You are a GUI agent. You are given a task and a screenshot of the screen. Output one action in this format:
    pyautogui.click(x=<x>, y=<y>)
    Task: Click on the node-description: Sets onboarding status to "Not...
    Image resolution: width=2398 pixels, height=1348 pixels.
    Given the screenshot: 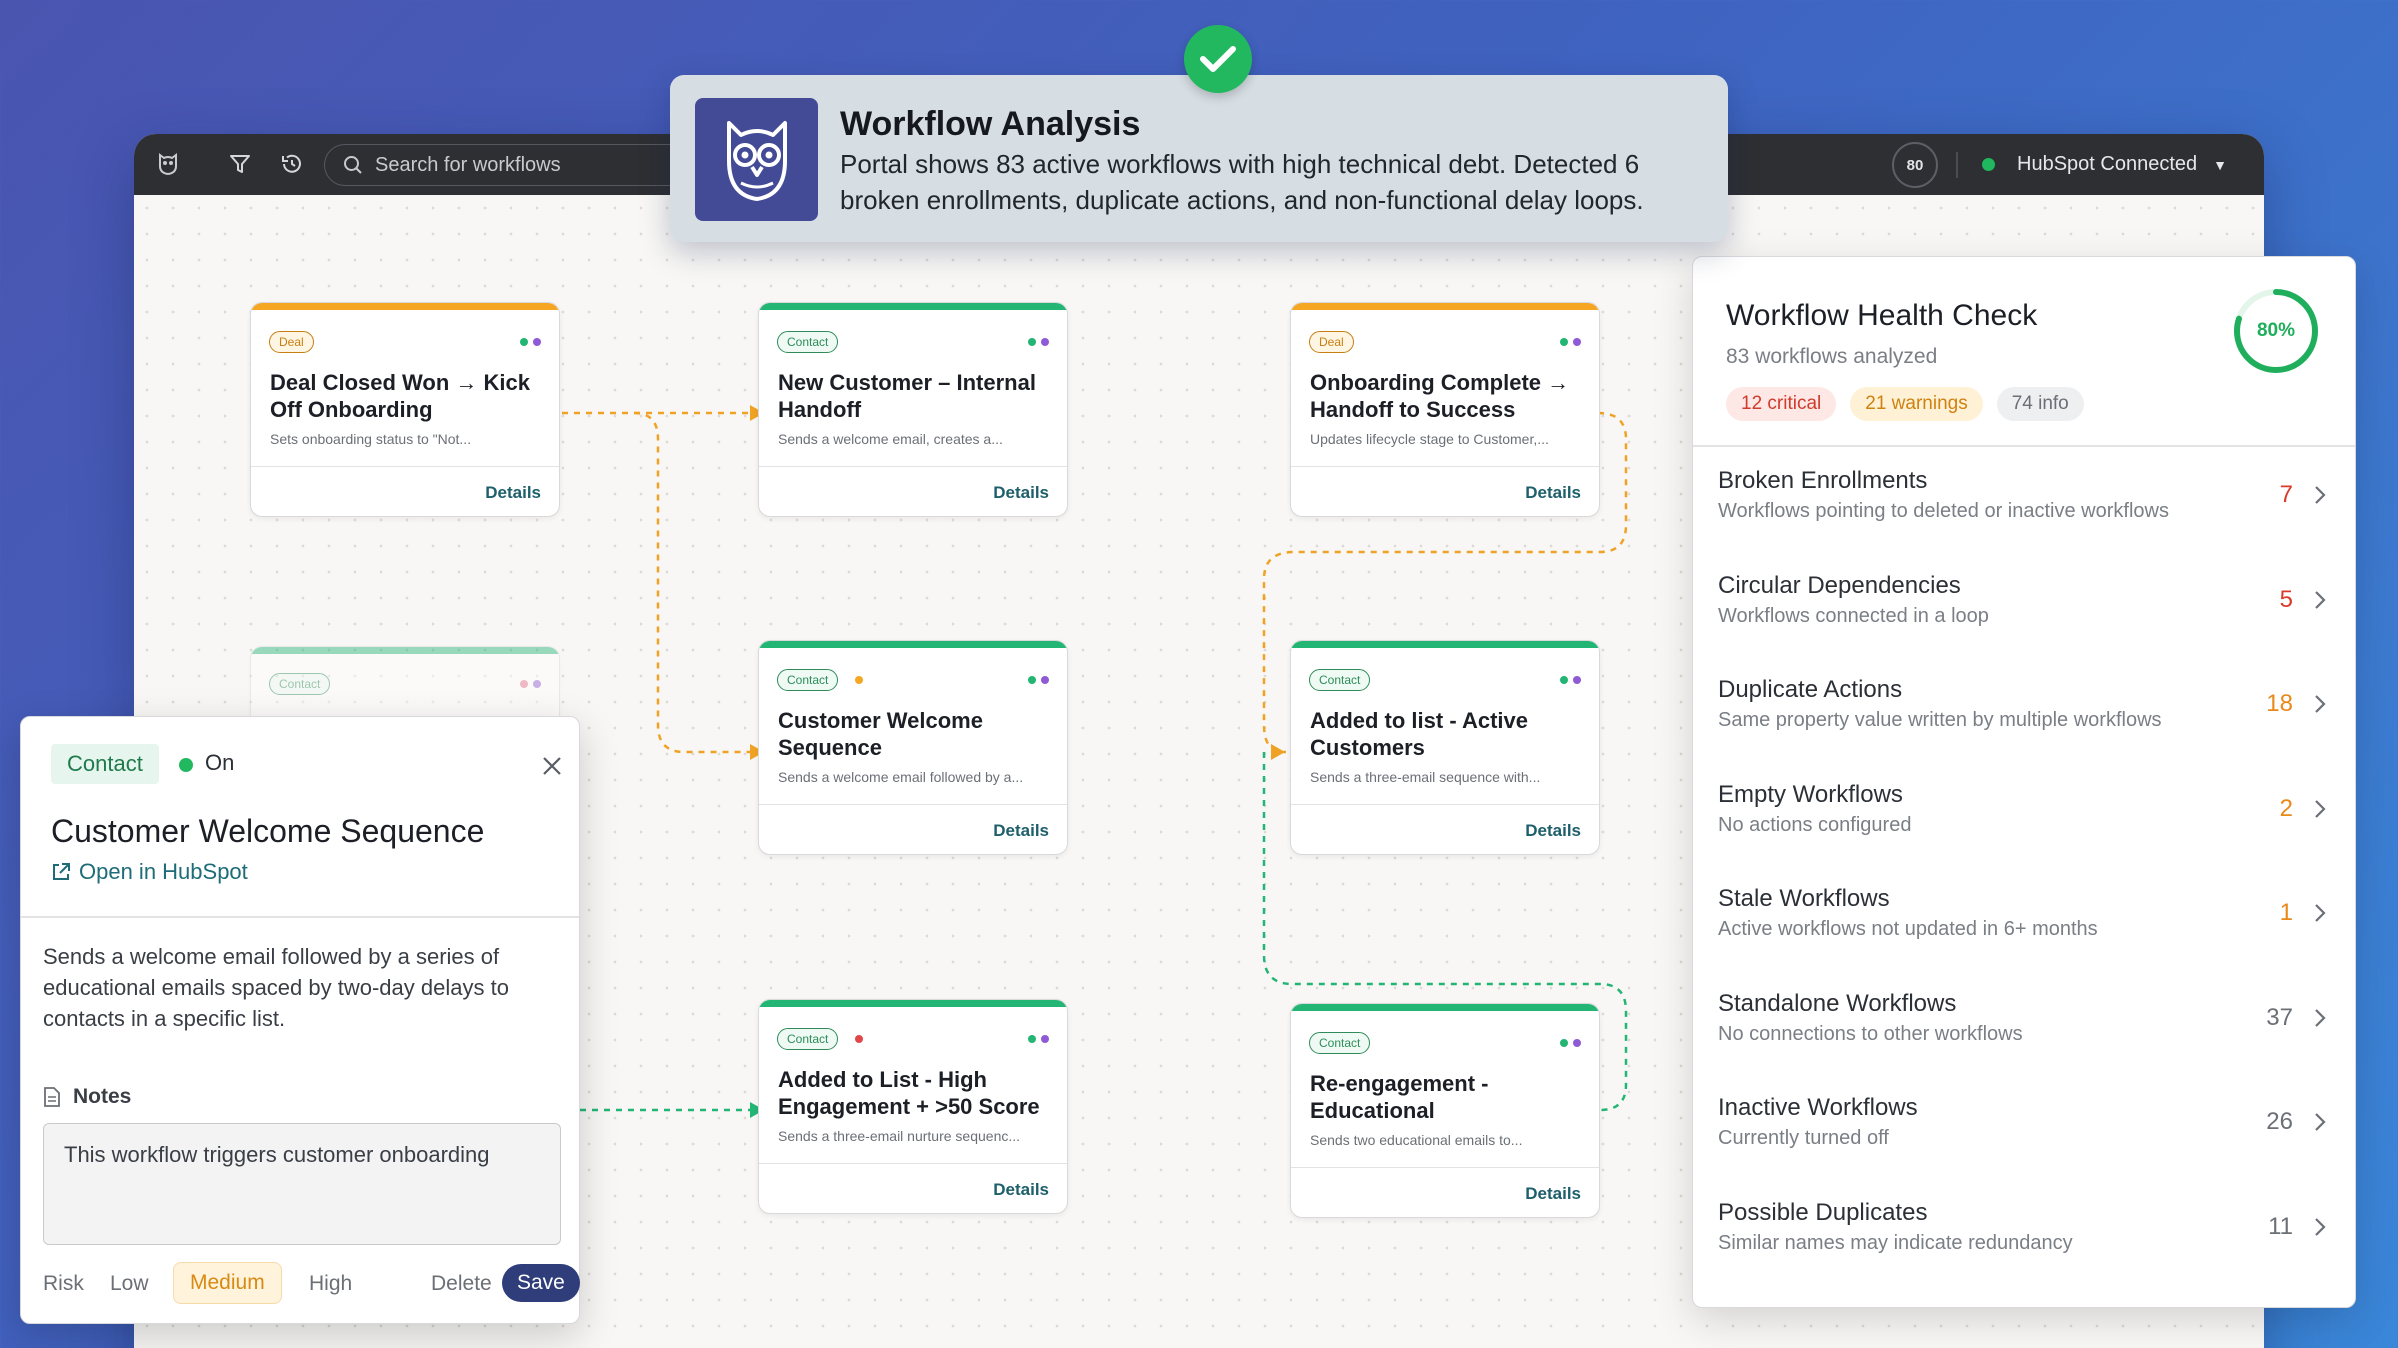 What is the action you would take?
    pyautogui.click(x=371, y=439)
    